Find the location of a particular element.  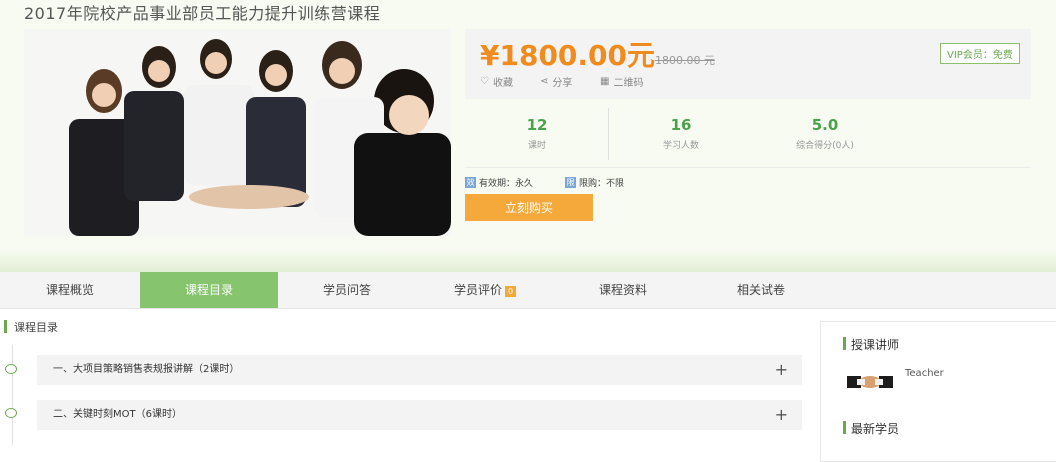

tab-catalog: 课程目录 is located at coordinates (209, 290).